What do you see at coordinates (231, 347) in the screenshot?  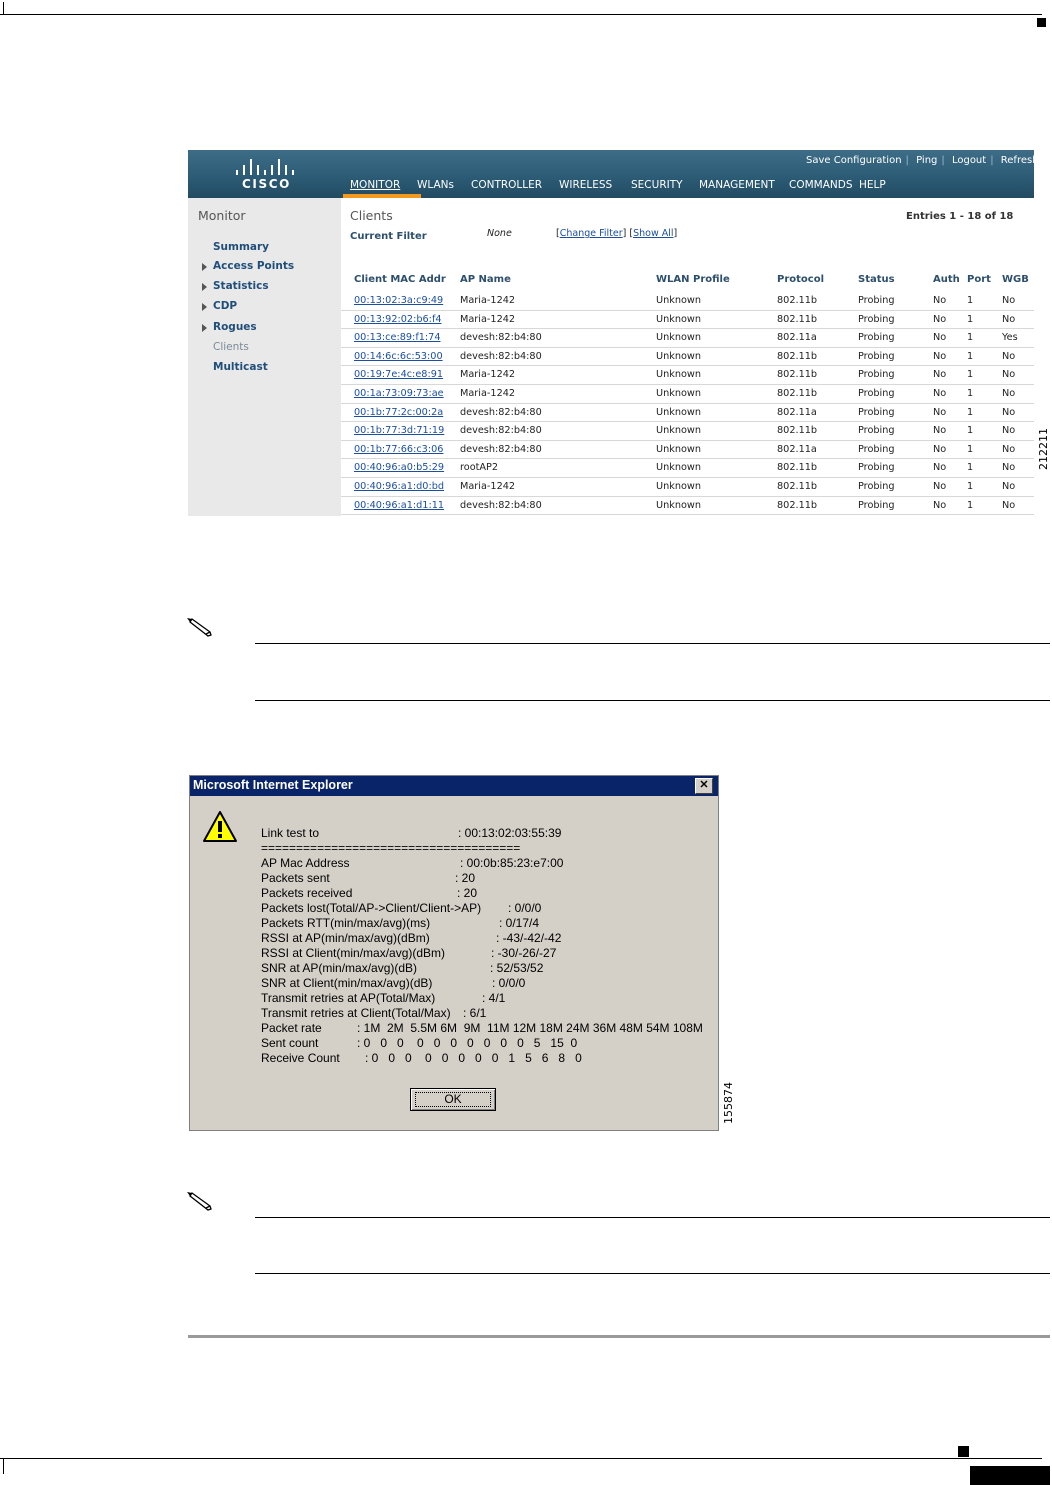 I see `sidebar-item-clients: Clients` at bounding box center [231, 347].